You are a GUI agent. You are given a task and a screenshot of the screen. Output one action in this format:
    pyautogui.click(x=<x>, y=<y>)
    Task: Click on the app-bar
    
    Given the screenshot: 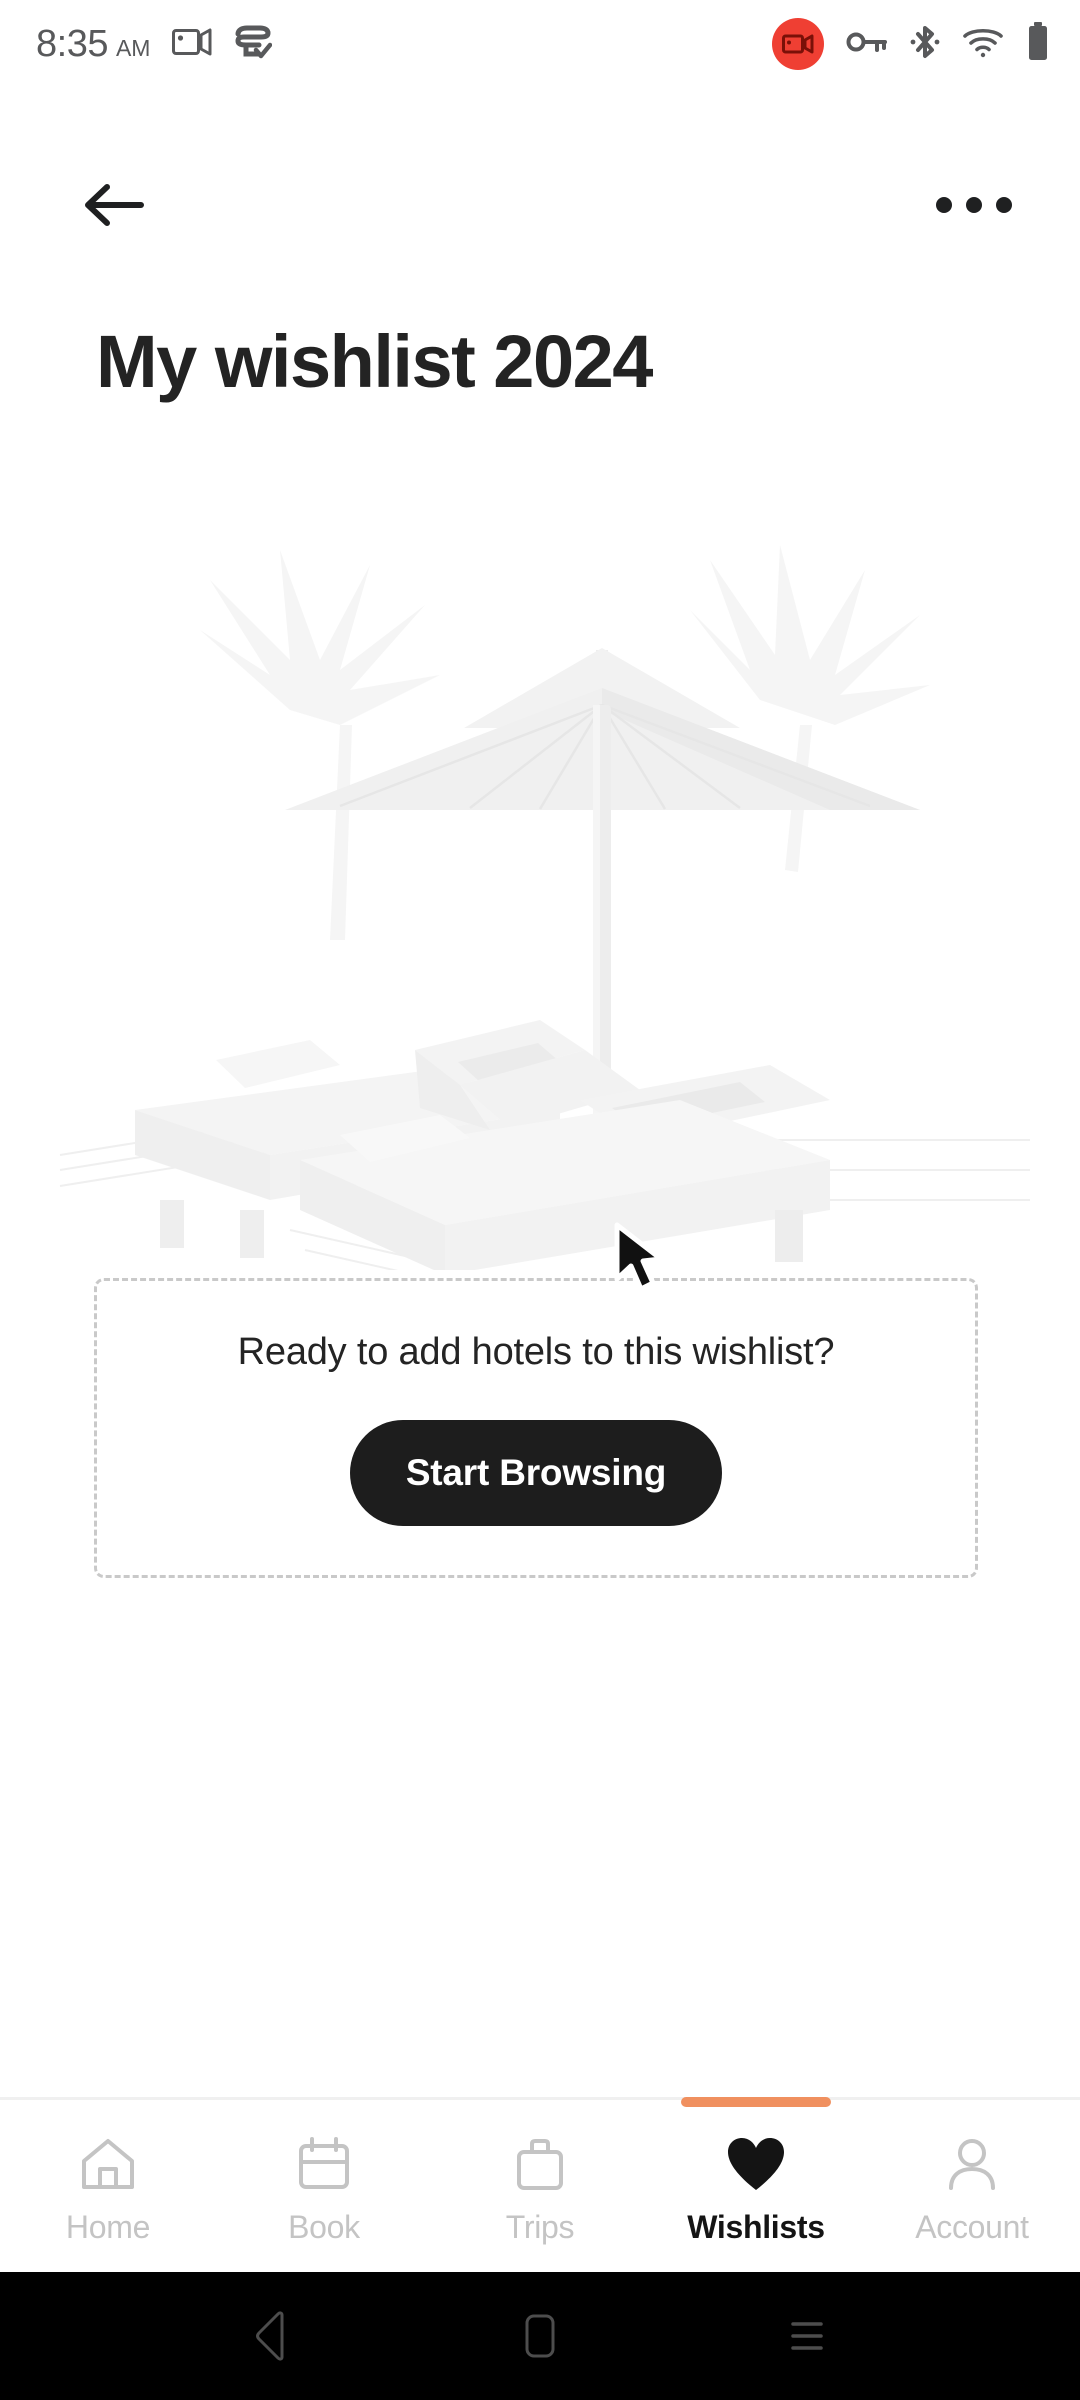 What is the action you would take?
    pyautogui.click(x=540, y=205)
    